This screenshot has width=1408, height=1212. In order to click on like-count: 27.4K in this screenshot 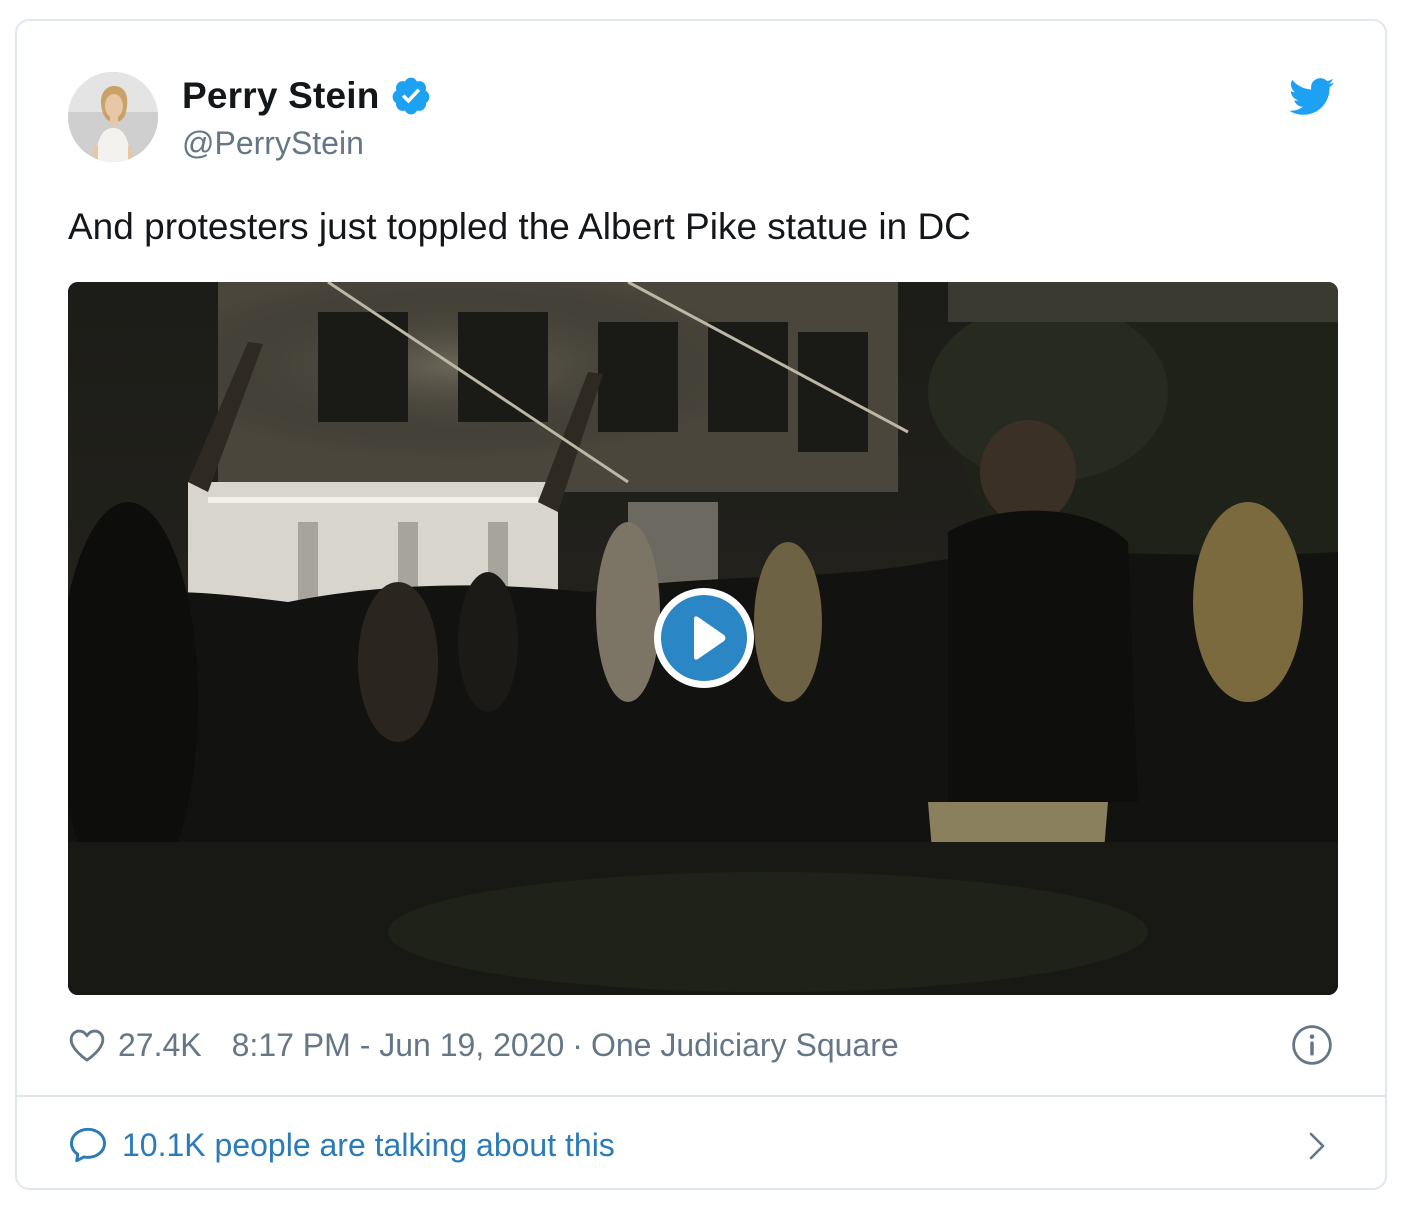, I will do `click(160, 1045)`.